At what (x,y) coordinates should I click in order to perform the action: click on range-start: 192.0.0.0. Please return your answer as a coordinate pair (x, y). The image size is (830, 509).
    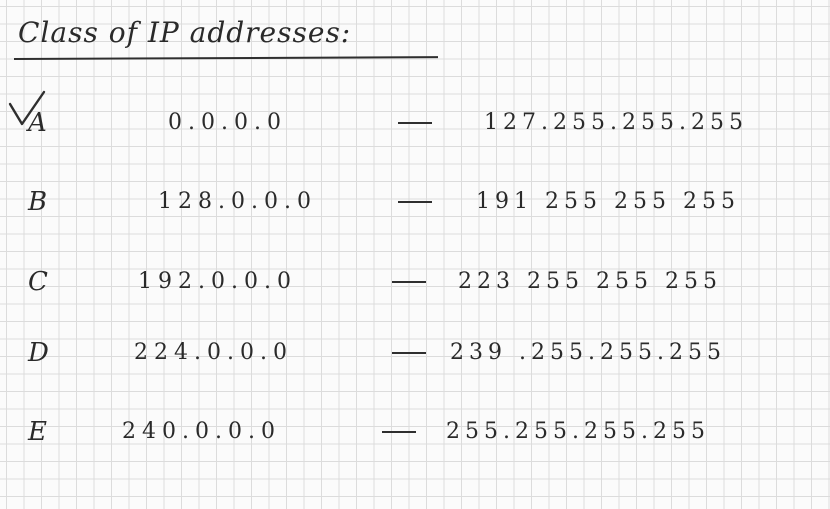
    Looking at the image, I should click on (217, 281).